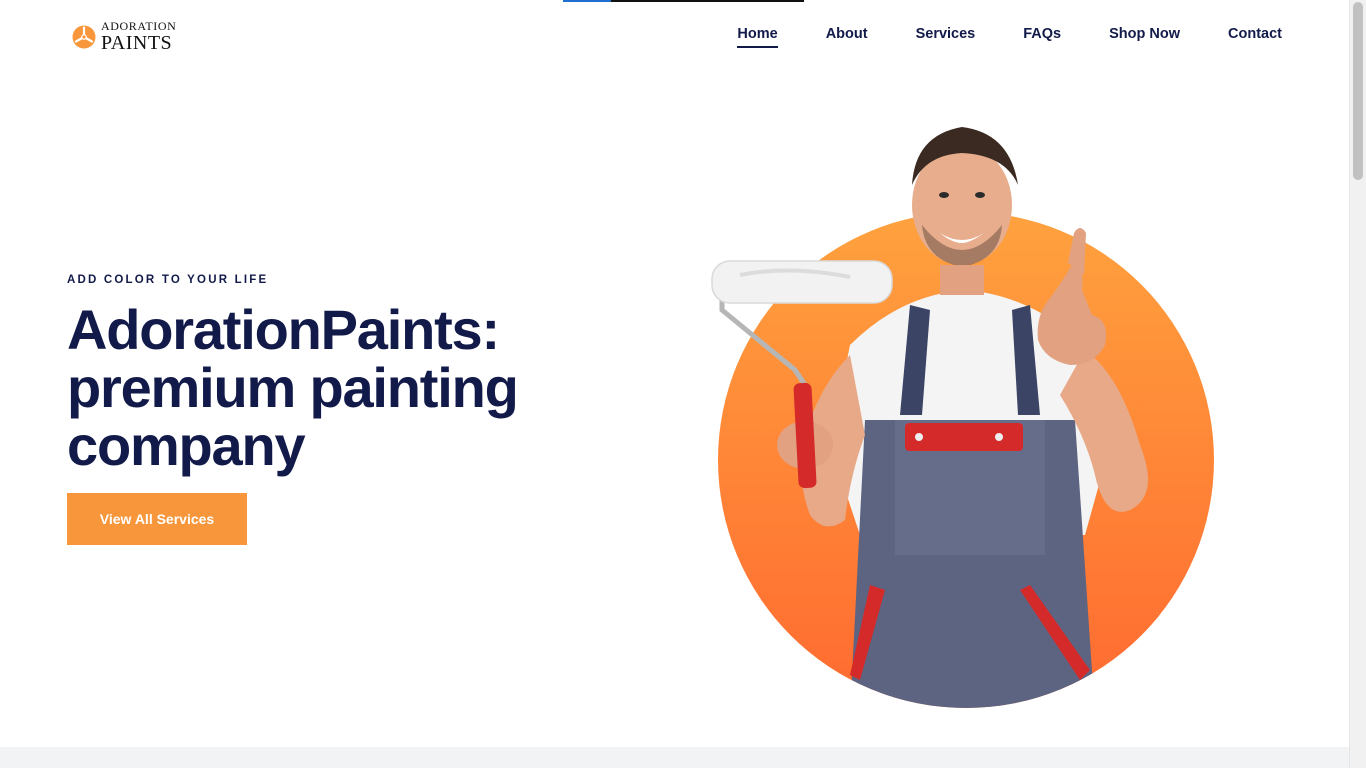  I want to click on paint-blade-logo-icon, so click(84, 36).